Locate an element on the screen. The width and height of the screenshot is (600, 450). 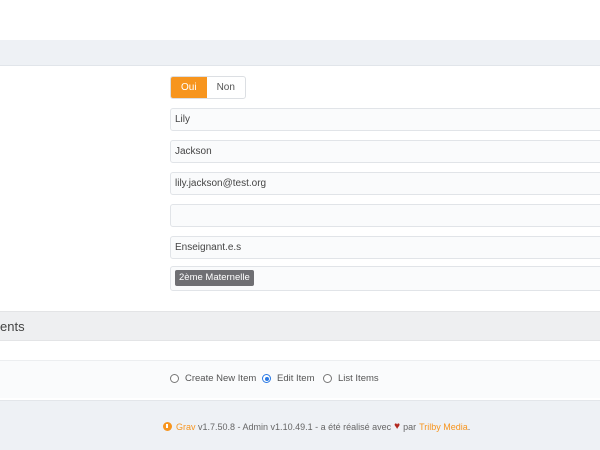
grav-link: Grav is located at coordinates (186, 427).